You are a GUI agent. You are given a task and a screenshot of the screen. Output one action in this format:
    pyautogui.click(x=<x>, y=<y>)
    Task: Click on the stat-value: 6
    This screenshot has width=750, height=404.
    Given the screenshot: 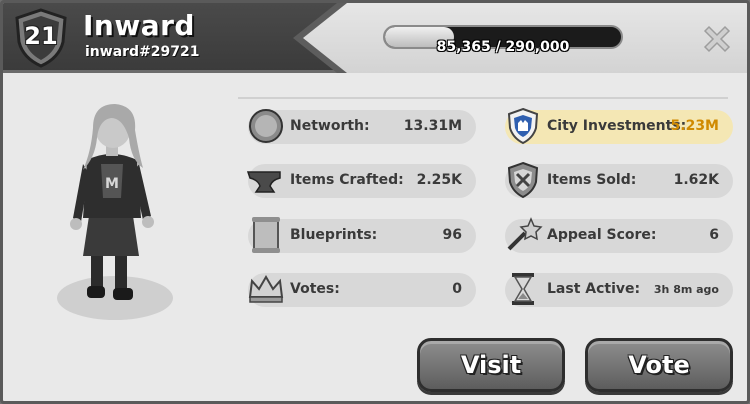 What is the action you would take?
    pyautogui.click(x=714, y=235)
    